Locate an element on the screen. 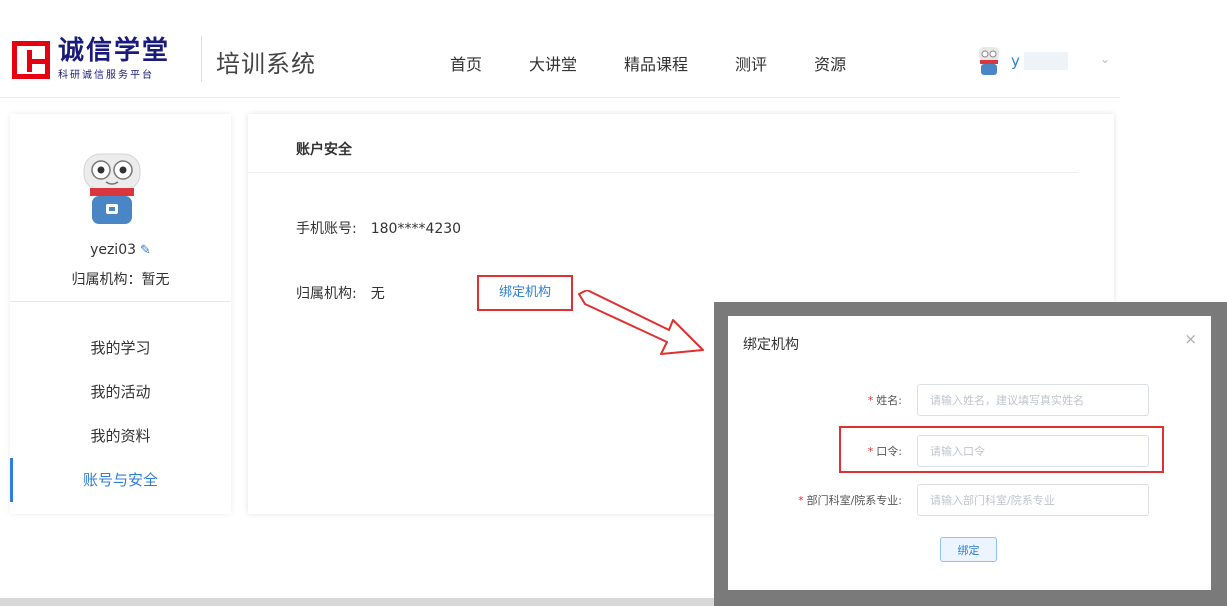 The image size is (1227, 606). department-field-row: * 部门科室/院系专业: is located at coordinates (969, 500).